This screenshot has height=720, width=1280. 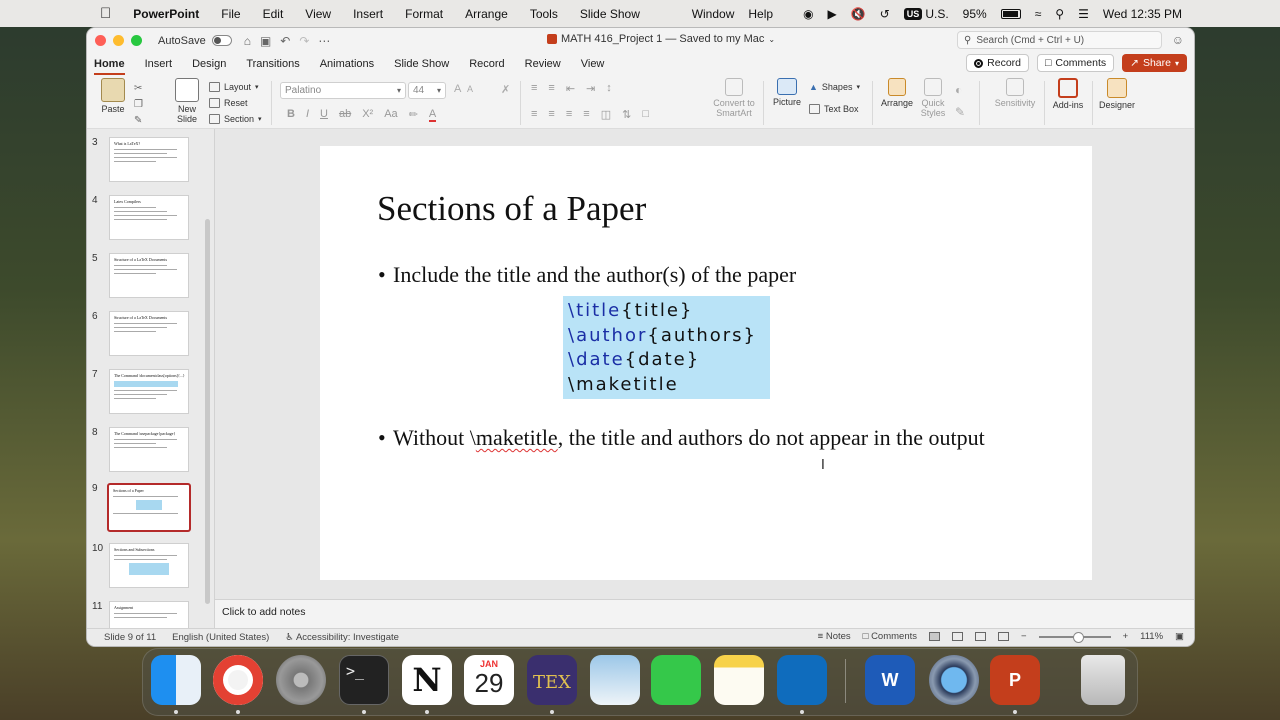 What do you see at coordinates (147, 334) in the screenshot?
I see `slide-thumbnail-6: 6 Structure of a LaTeX Documents` at bounding box center [147, 334].